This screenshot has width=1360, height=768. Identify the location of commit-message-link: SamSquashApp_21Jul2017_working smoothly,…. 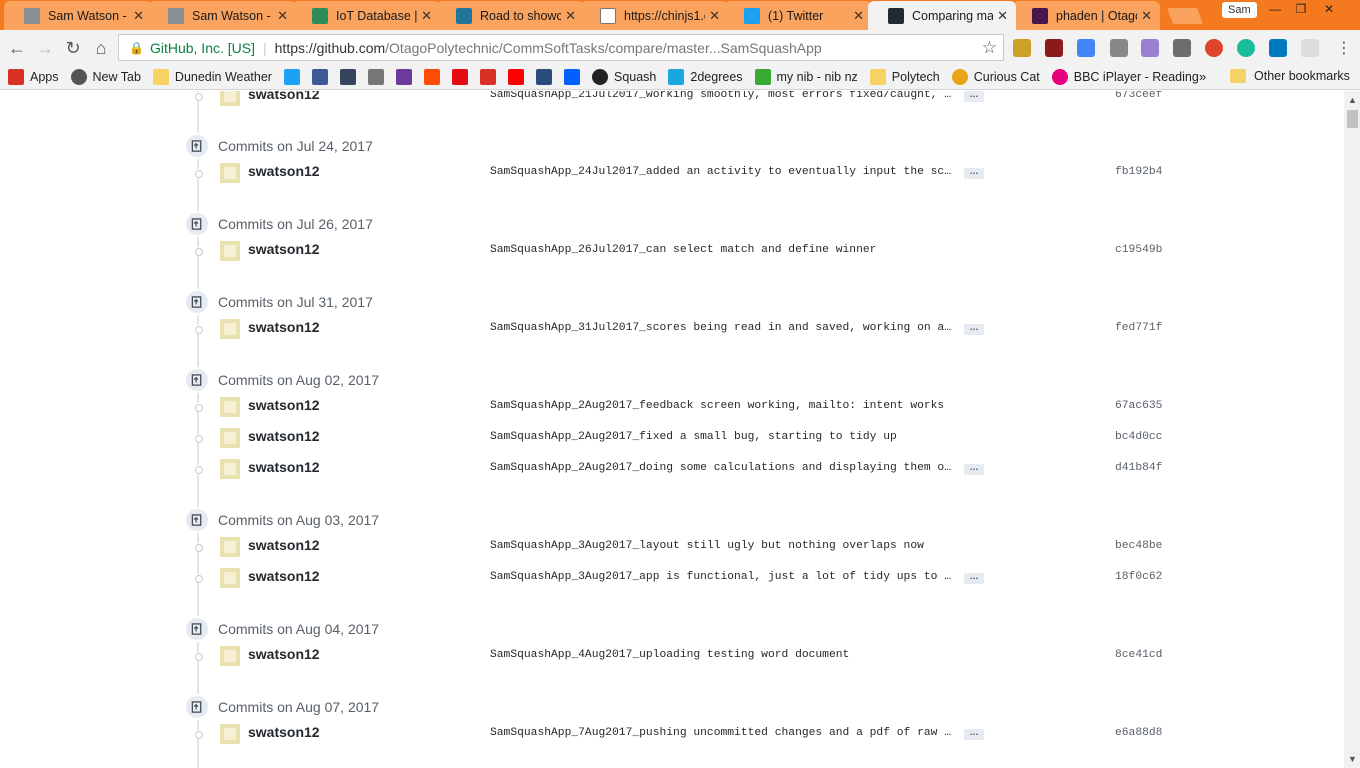
(723, 96).